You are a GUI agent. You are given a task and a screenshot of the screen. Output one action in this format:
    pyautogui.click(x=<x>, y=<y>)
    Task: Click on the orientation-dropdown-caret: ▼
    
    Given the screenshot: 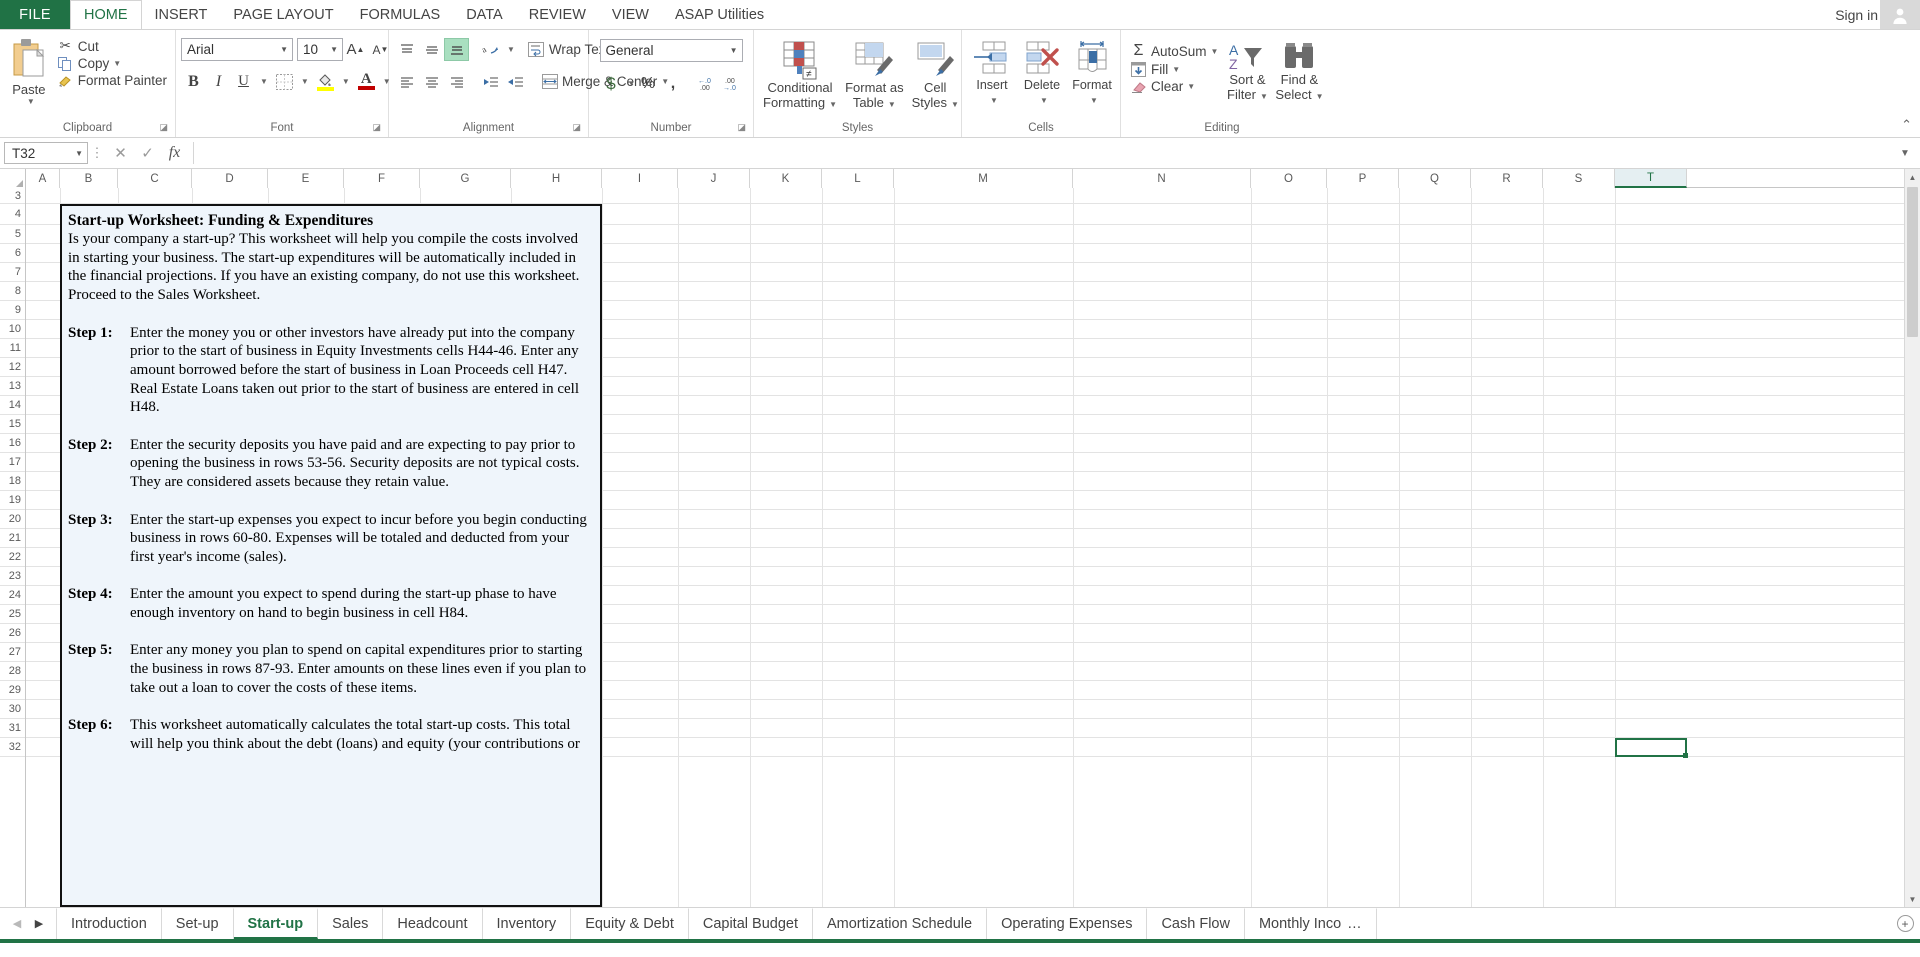 What is the action you would take?
    pyautogui.click(x=511, y=49)
    